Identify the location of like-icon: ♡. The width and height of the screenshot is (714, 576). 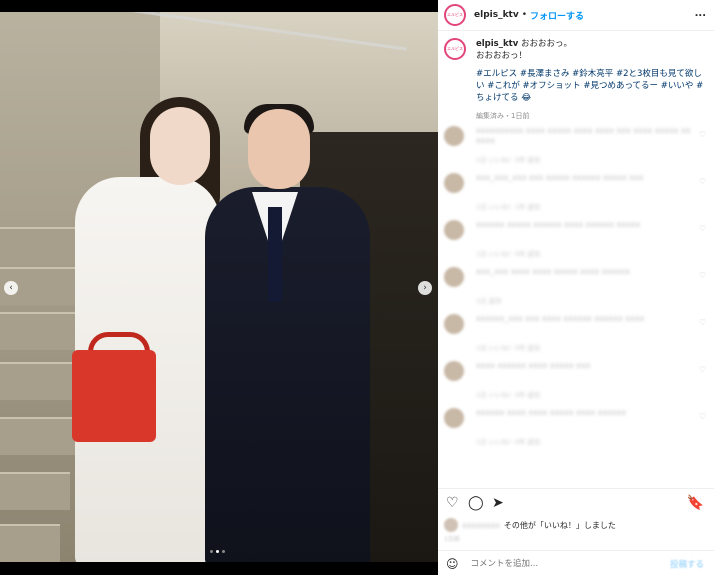
(452, 503).